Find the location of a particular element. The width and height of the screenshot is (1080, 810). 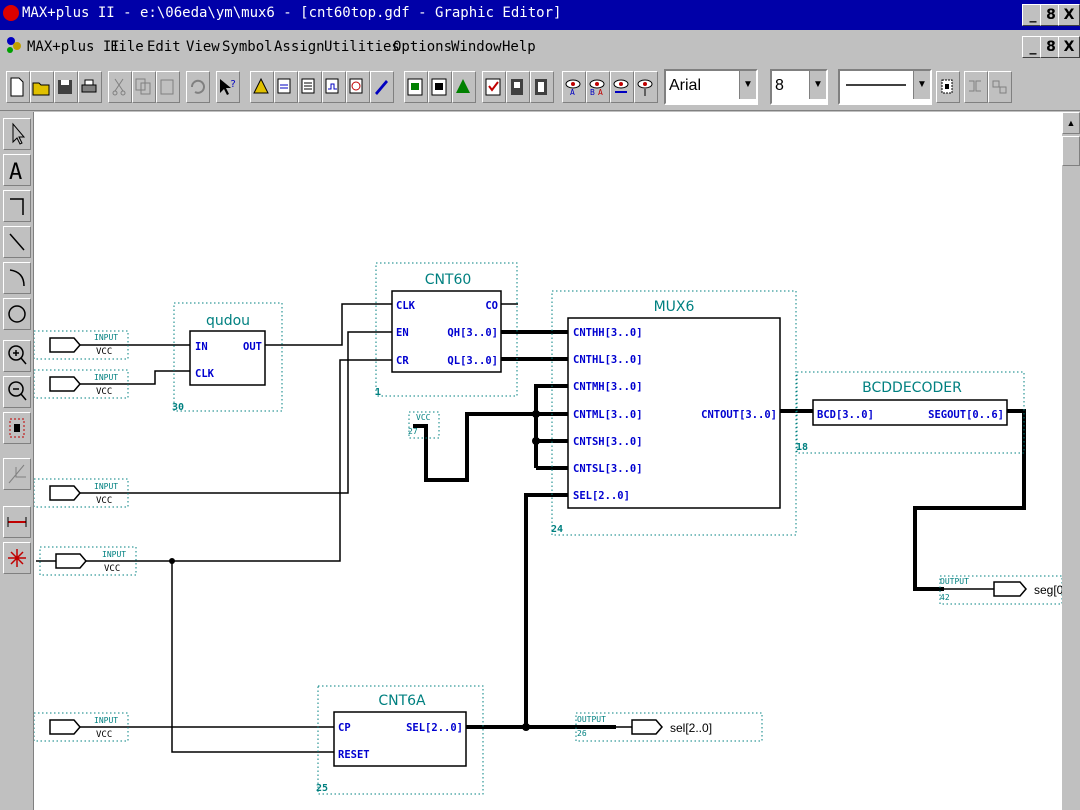

open-sym-button is located at coordinates (440, 87).